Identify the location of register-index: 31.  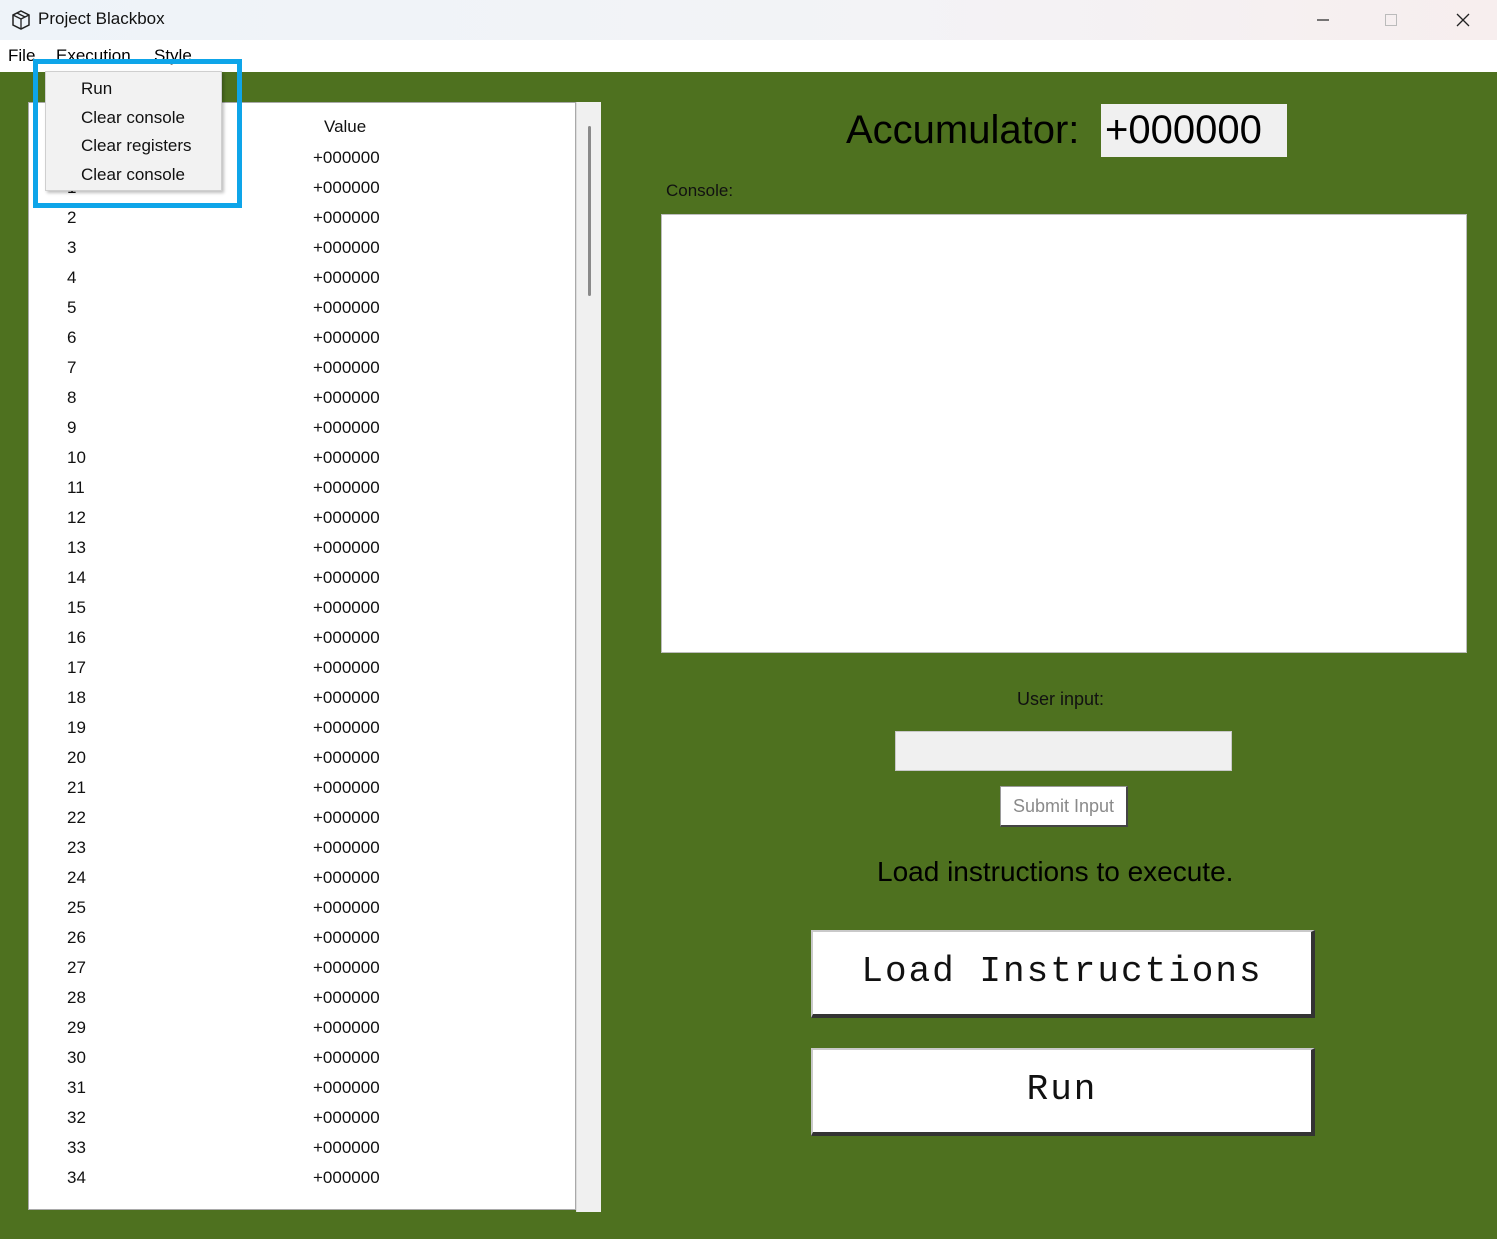
(76, 1087).